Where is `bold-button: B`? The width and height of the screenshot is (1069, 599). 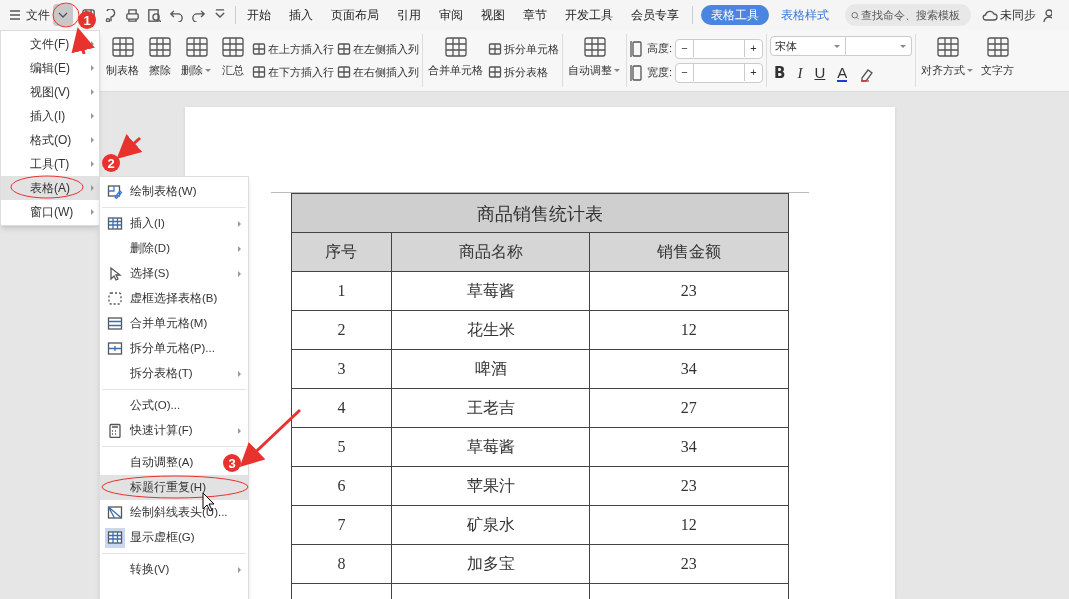
bold-button: B is located at coordinates (780, 73).